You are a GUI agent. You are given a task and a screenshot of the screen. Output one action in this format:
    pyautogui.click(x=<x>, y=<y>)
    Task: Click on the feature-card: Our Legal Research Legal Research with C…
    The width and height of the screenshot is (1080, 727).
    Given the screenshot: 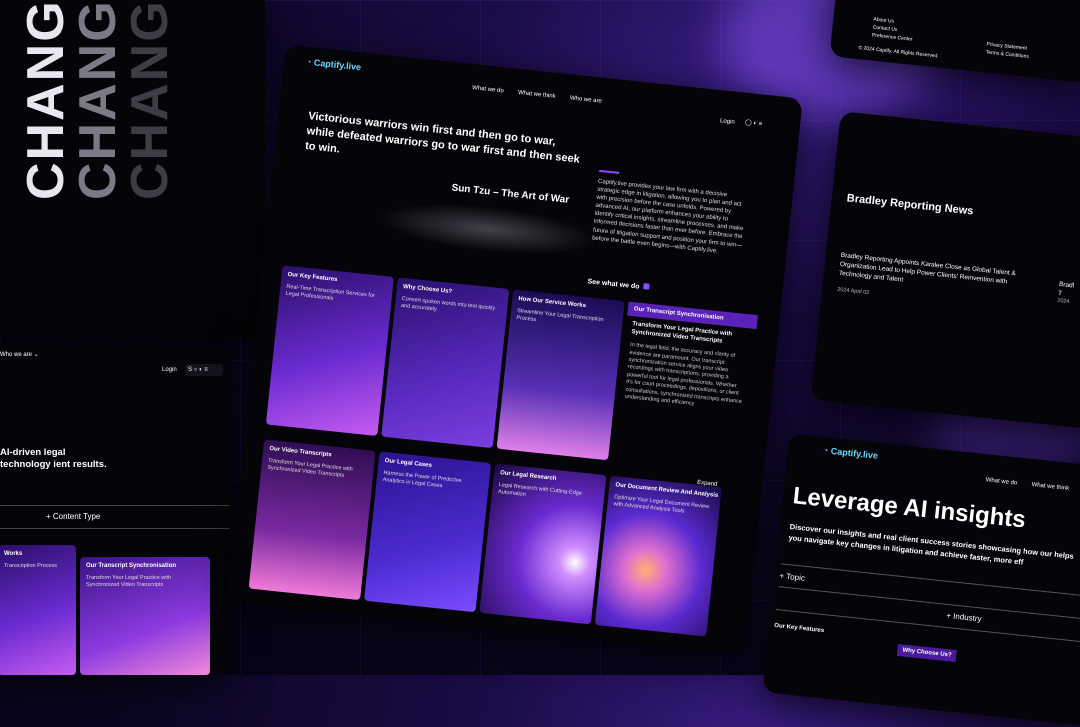 What is the action you would take?
    pyautogui.click(x=543, y=544)
    